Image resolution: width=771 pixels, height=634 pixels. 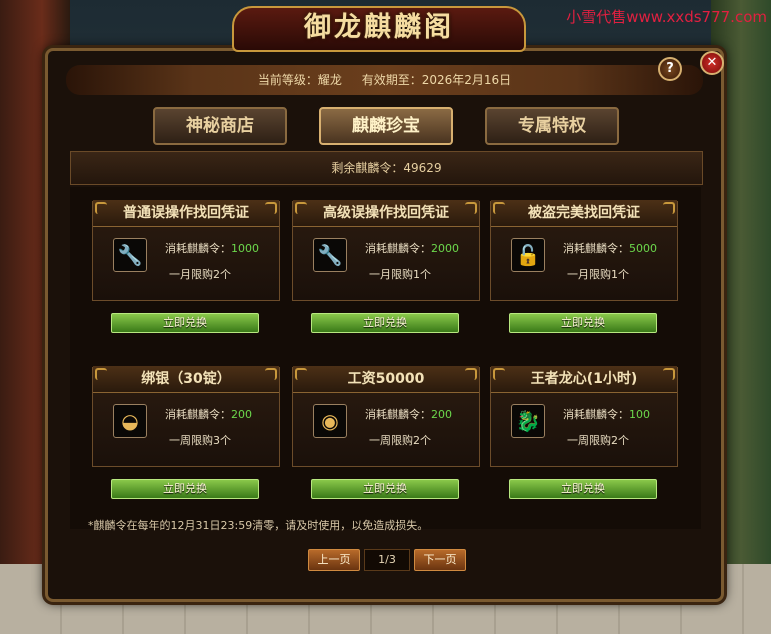 I want to click on item-card: 高级误操作找回凭证 🔧 消耗麒麟令：2000 一月限购1个, so click(x=386, y=250).